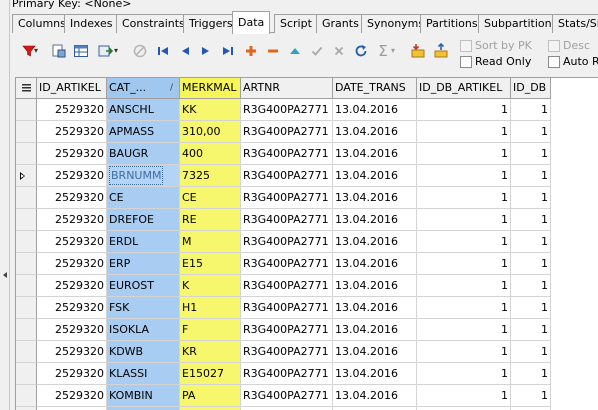  What do you see at coordinates (211, 23) in the screenshot?
I see `tab-triggers: Triggers` at bounding box center [211, 23].